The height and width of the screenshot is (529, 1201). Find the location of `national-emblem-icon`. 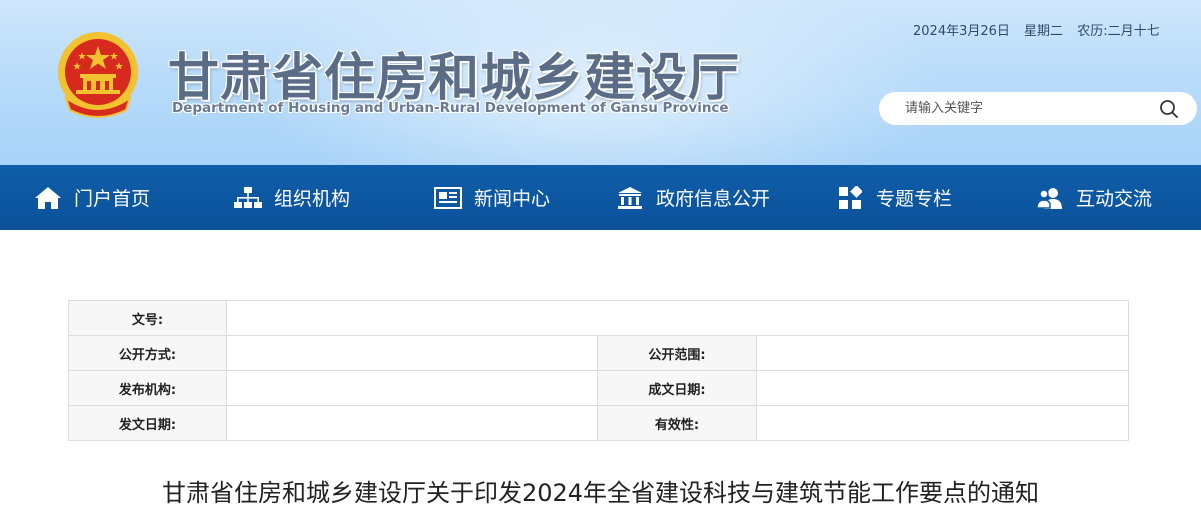

national-emblem-icon is located at coordinates (98, 74).